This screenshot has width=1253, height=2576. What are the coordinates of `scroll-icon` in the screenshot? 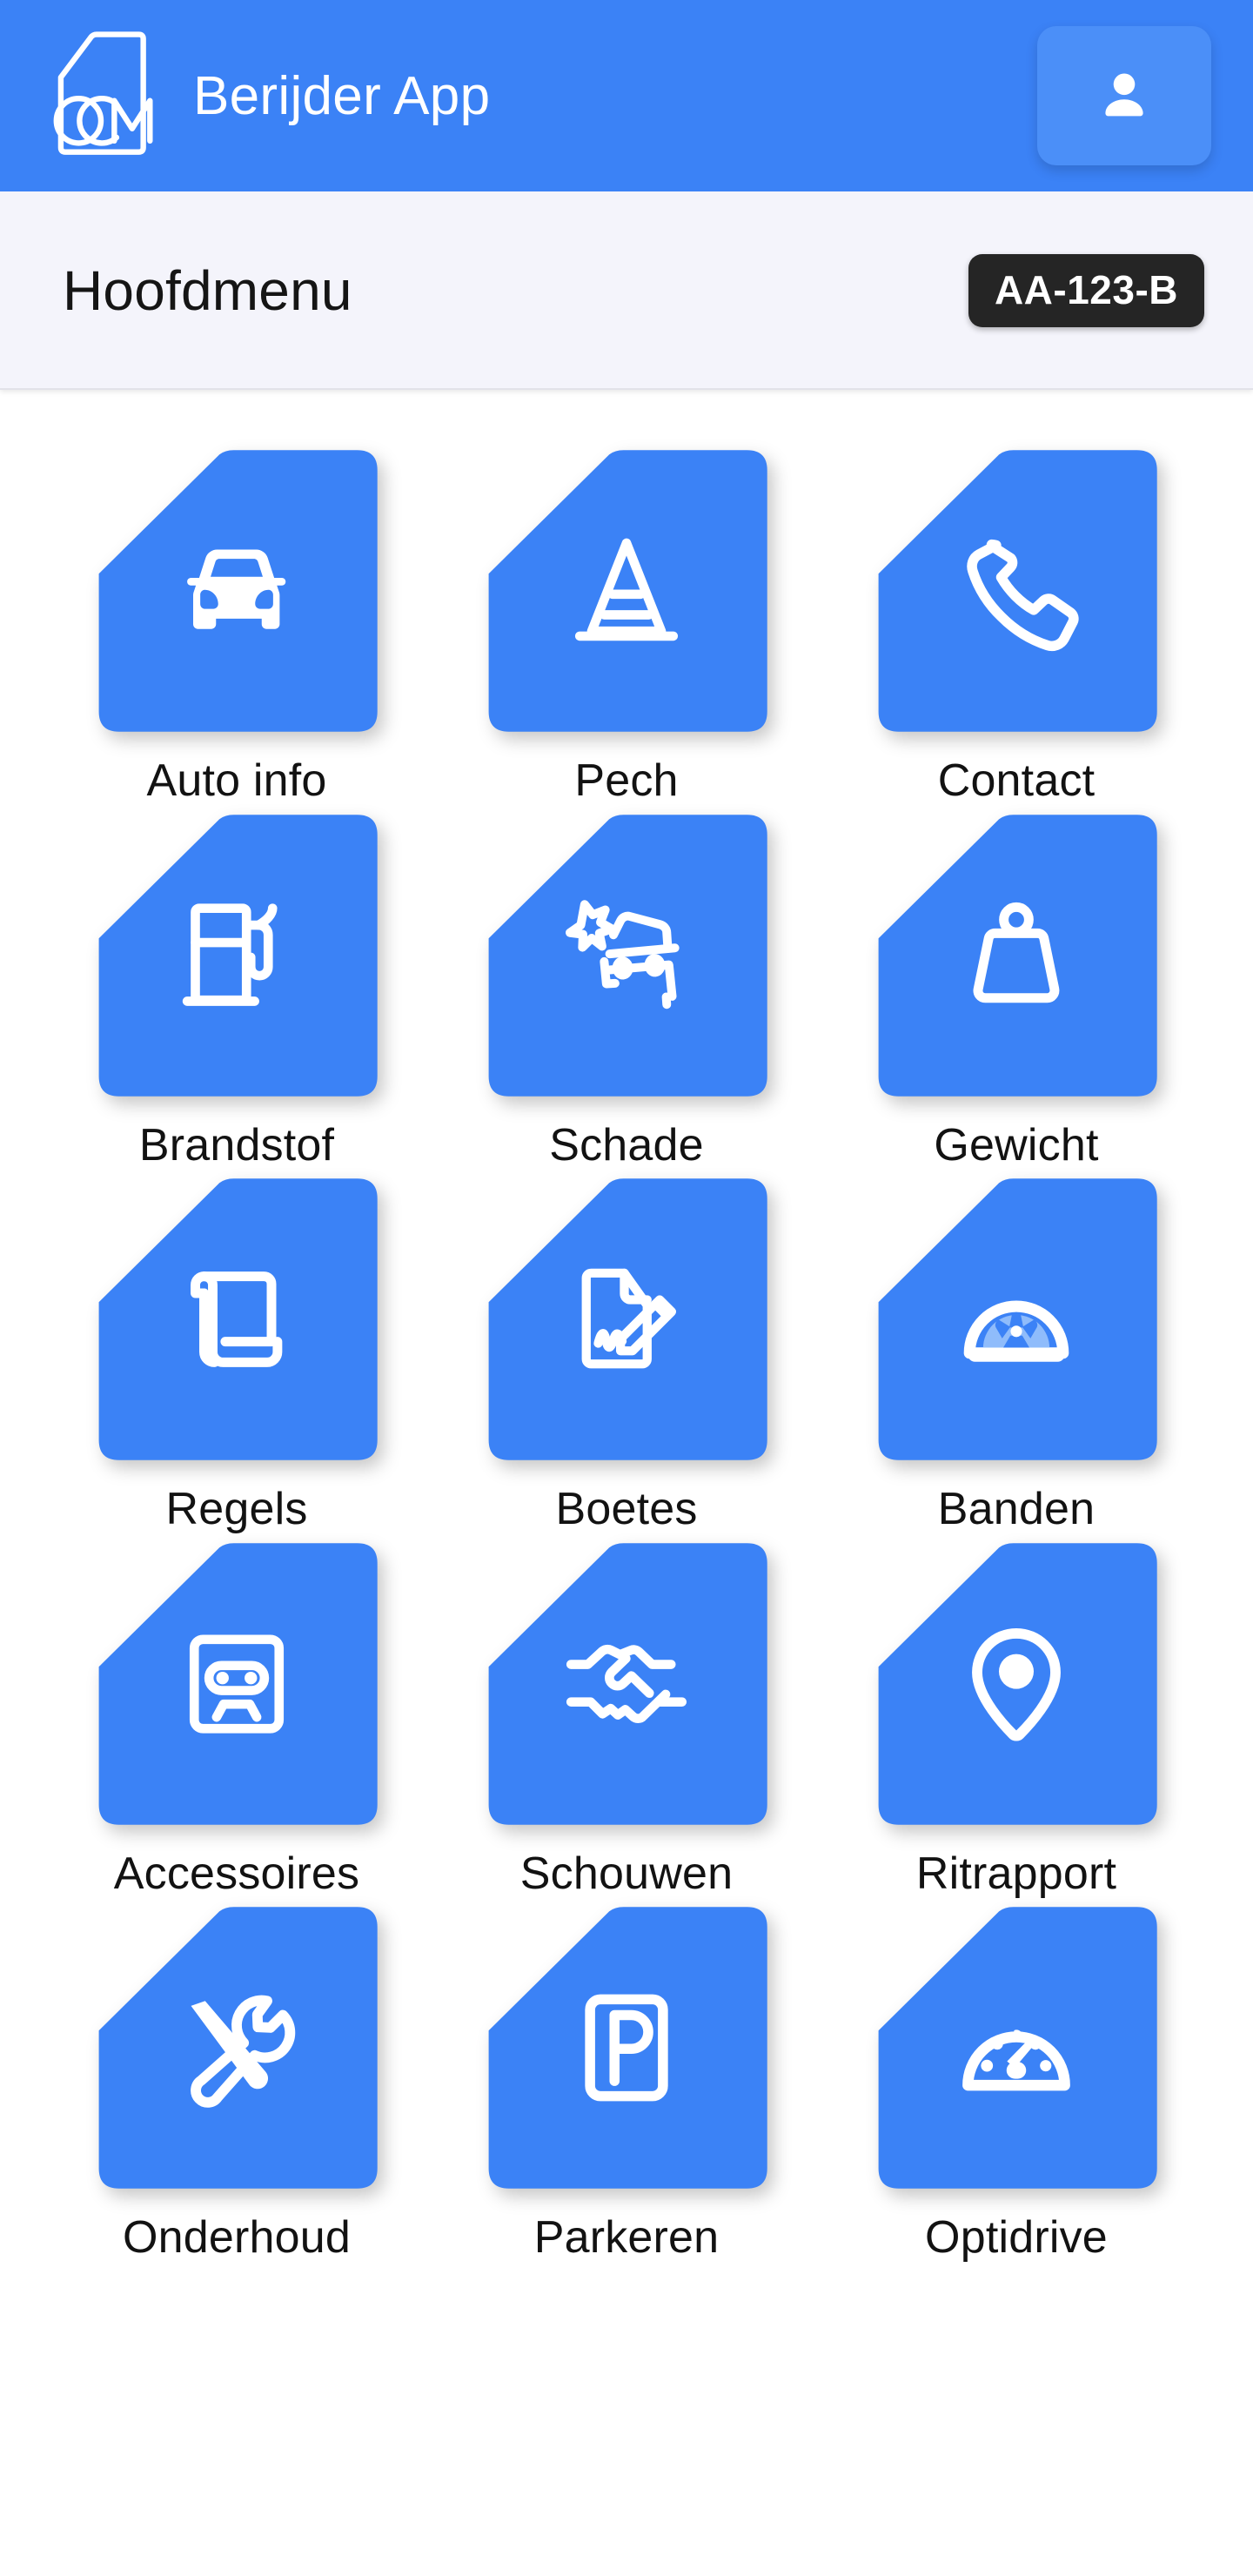 It's located at (237, 1320).